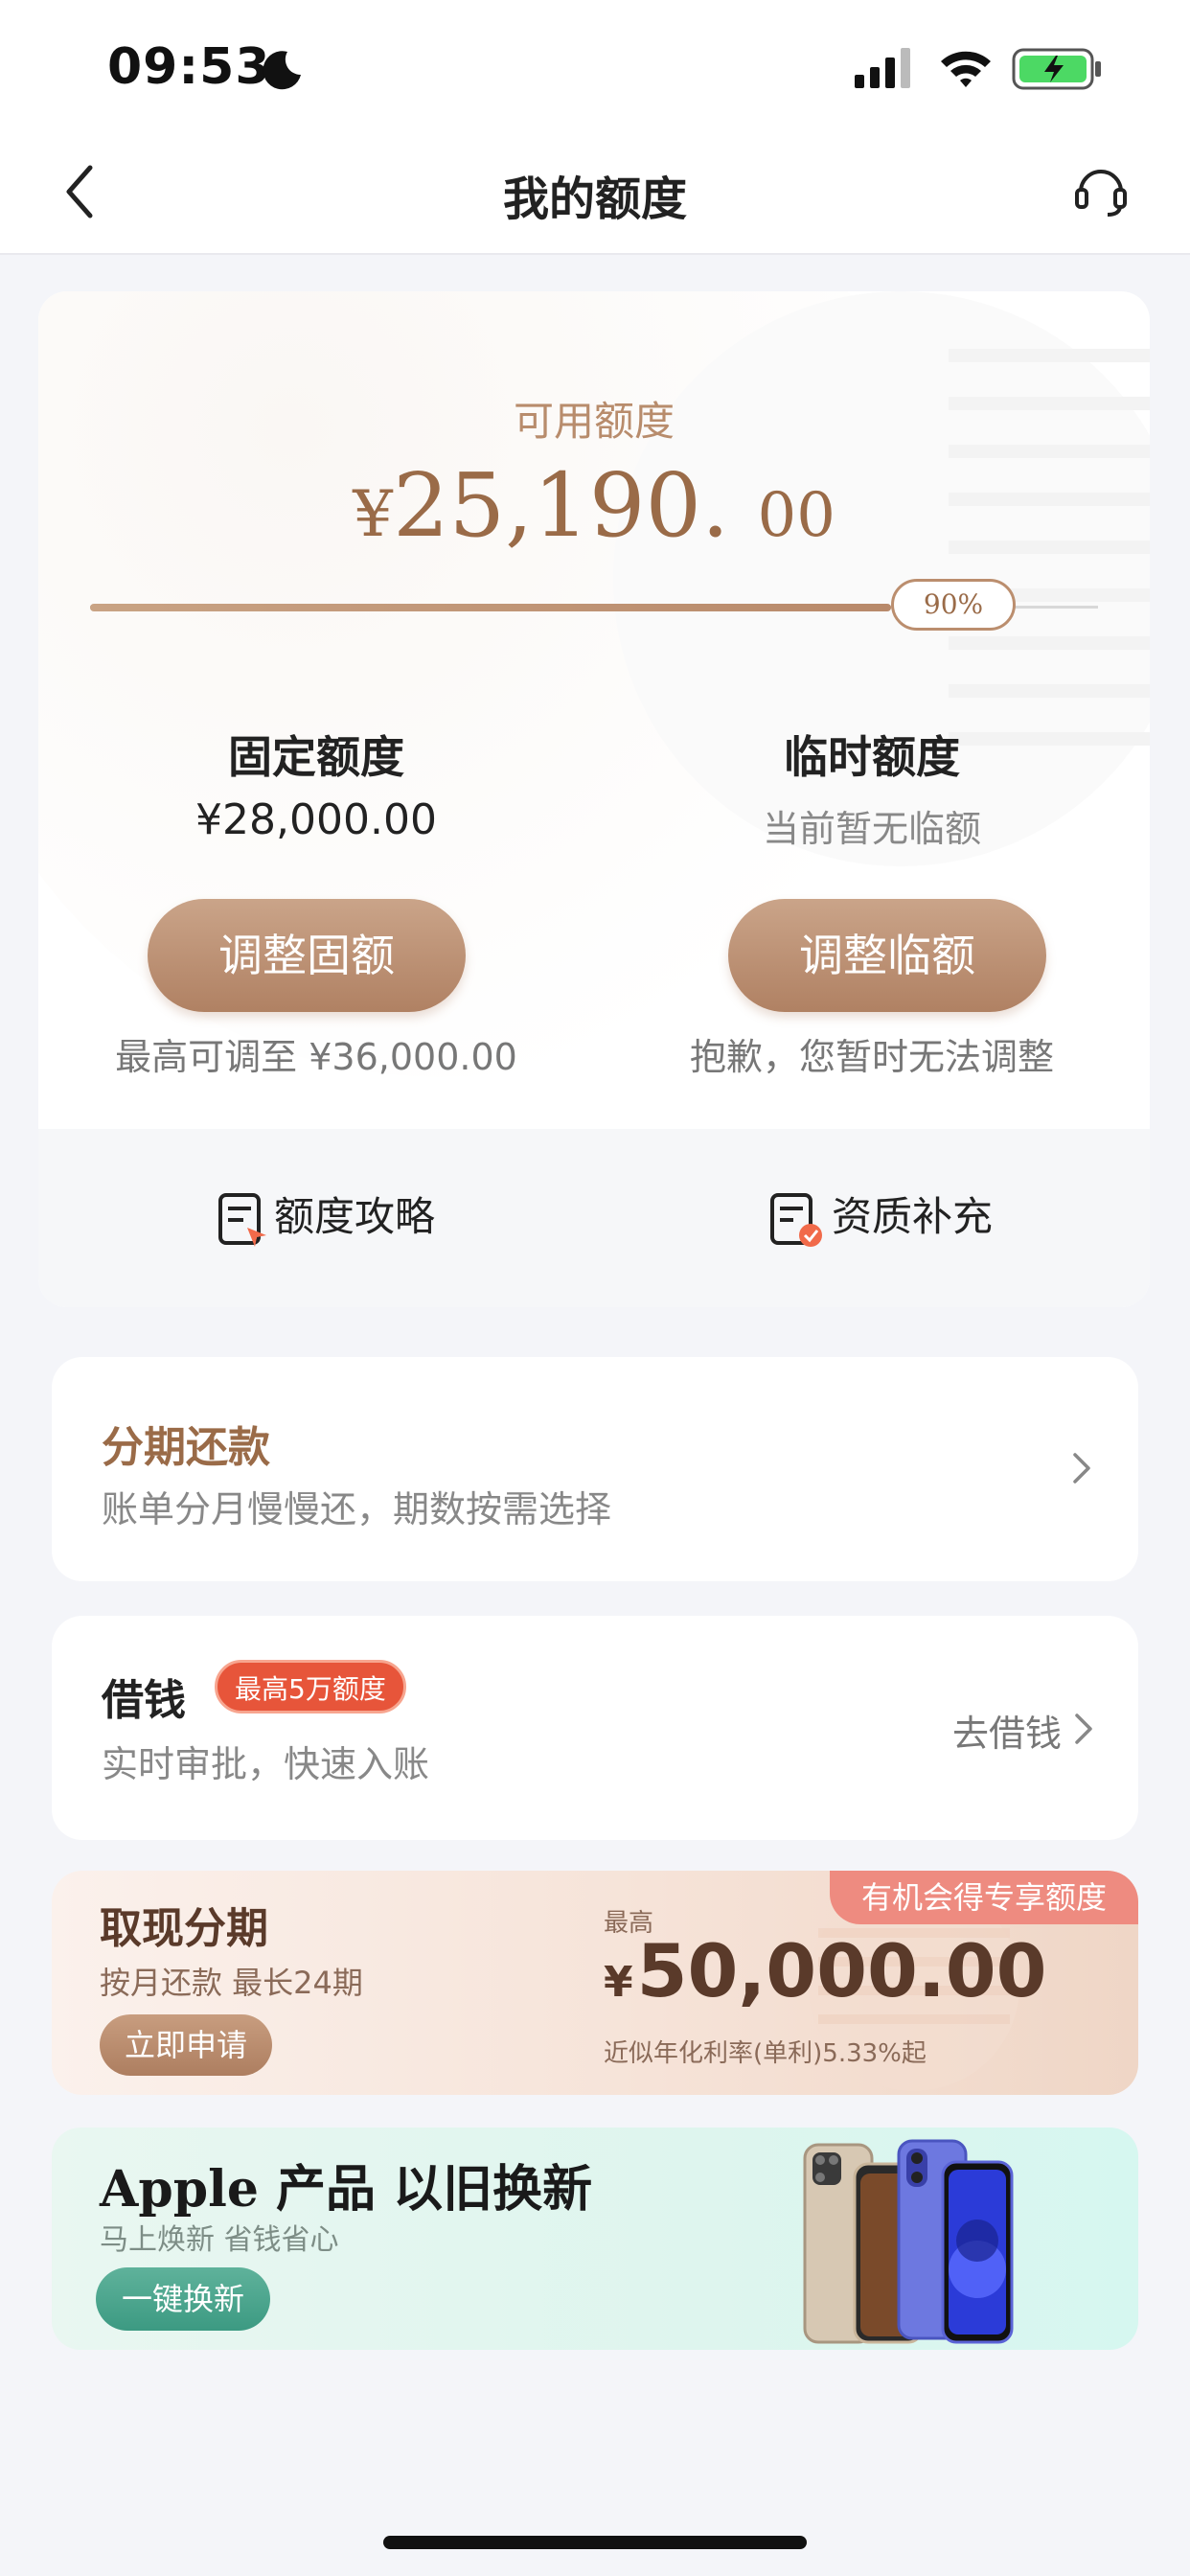 This screenshot has height=2576, width=1190. What do you see at coordinates (595, 1469) in the screenshot?
I see `installment-repayment-card: 分期还款 账单分月慢慢还，期数按需选择` at bounding box center [595, 1469].